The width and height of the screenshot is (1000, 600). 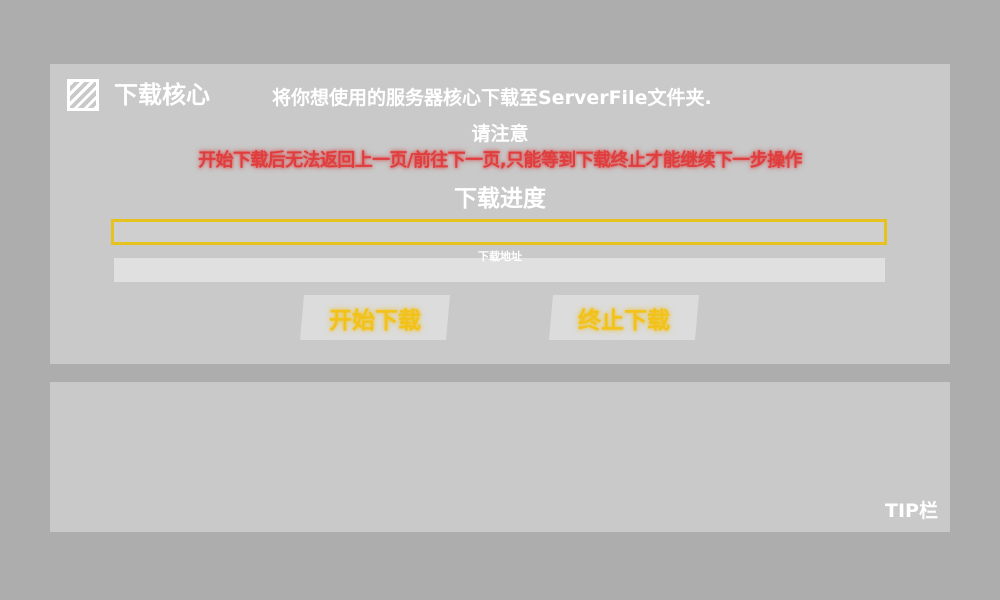 What do you see at coordinates (162, 95) in the screenshot?
I see `page-title: 下载核心` at bounding box center [162, 95].